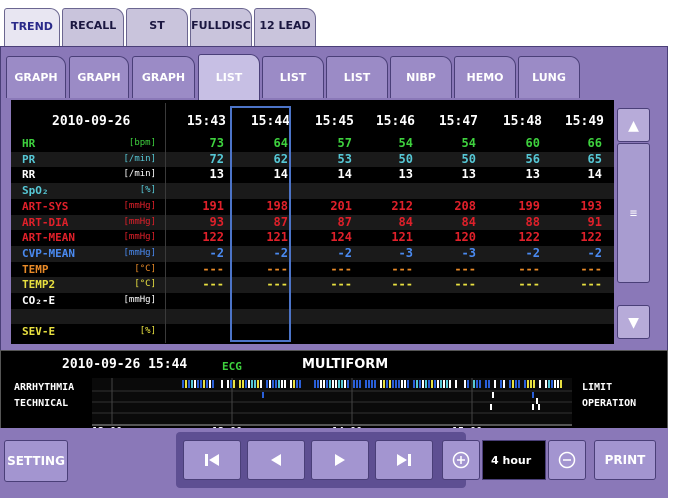 The height and width of the screenshot is (498, 675). What do you see at coordinates (157, 28) in the screenshot?
I see `tab-st: ST` at bounding box center [157, 28].